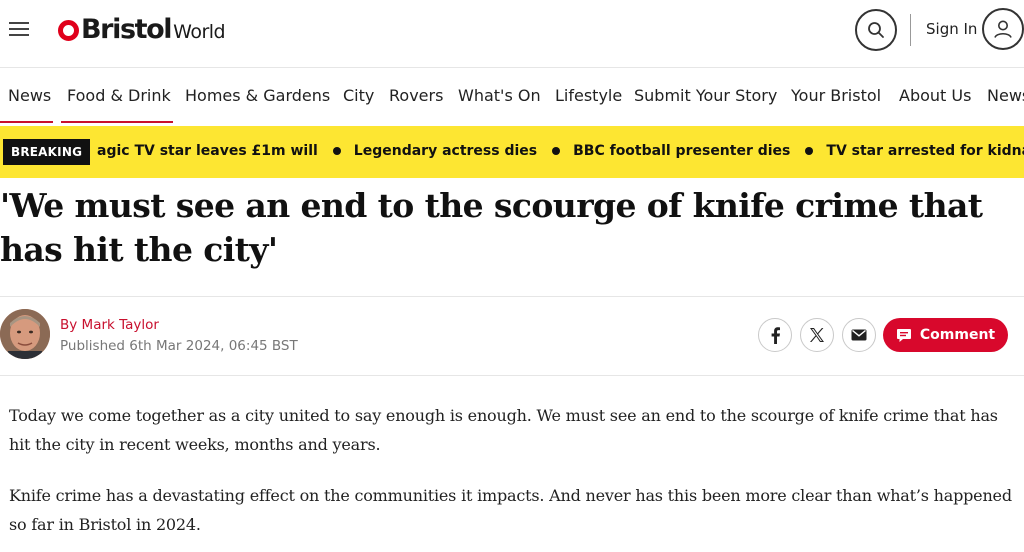 This screenshot has width=1024, height=552. I want to click on nav-item-about-us: About Us, so click(935, 95).